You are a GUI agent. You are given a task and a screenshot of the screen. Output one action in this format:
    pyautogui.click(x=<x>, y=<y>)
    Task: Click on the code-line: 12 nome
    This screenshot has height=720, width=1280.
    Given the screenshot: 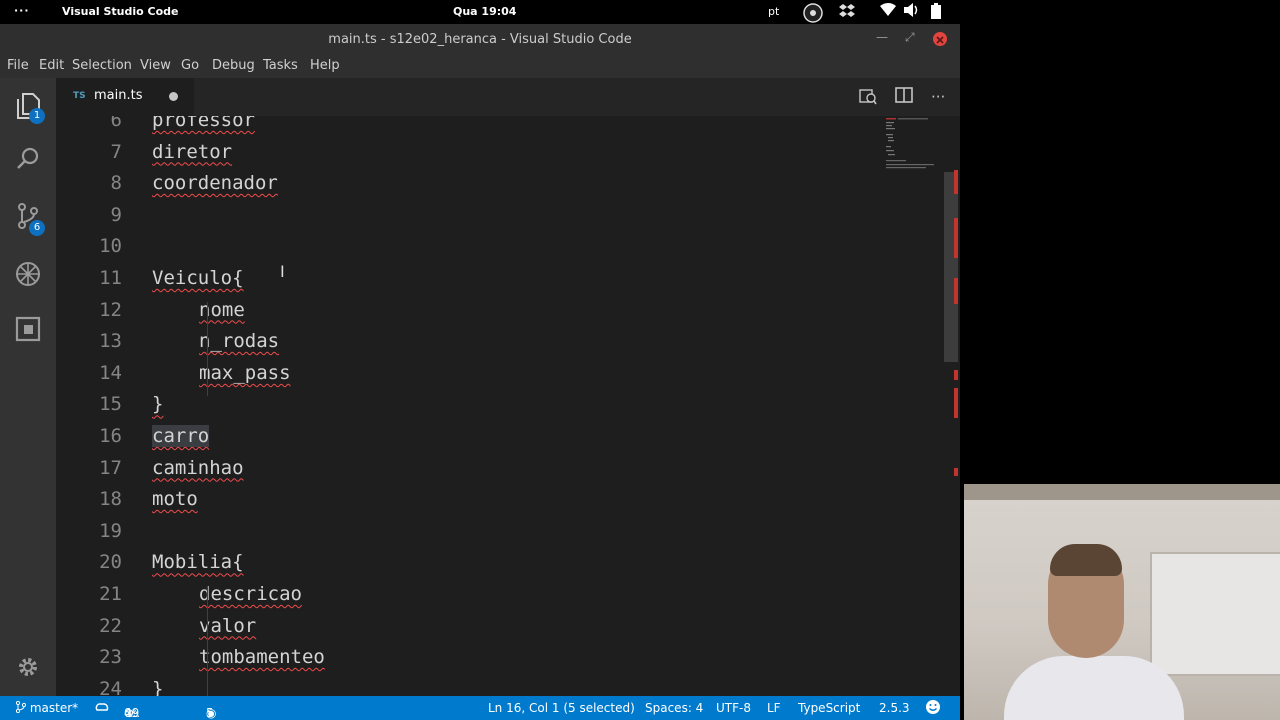 What is the action you would take?
    pyautogui.click(x=471, y=311)
    